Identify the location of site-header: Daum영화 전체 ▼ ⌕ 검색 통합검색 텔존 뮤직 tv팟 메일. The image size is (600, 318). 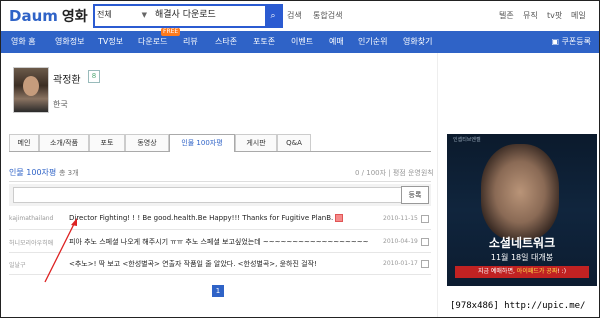
(300, 16).